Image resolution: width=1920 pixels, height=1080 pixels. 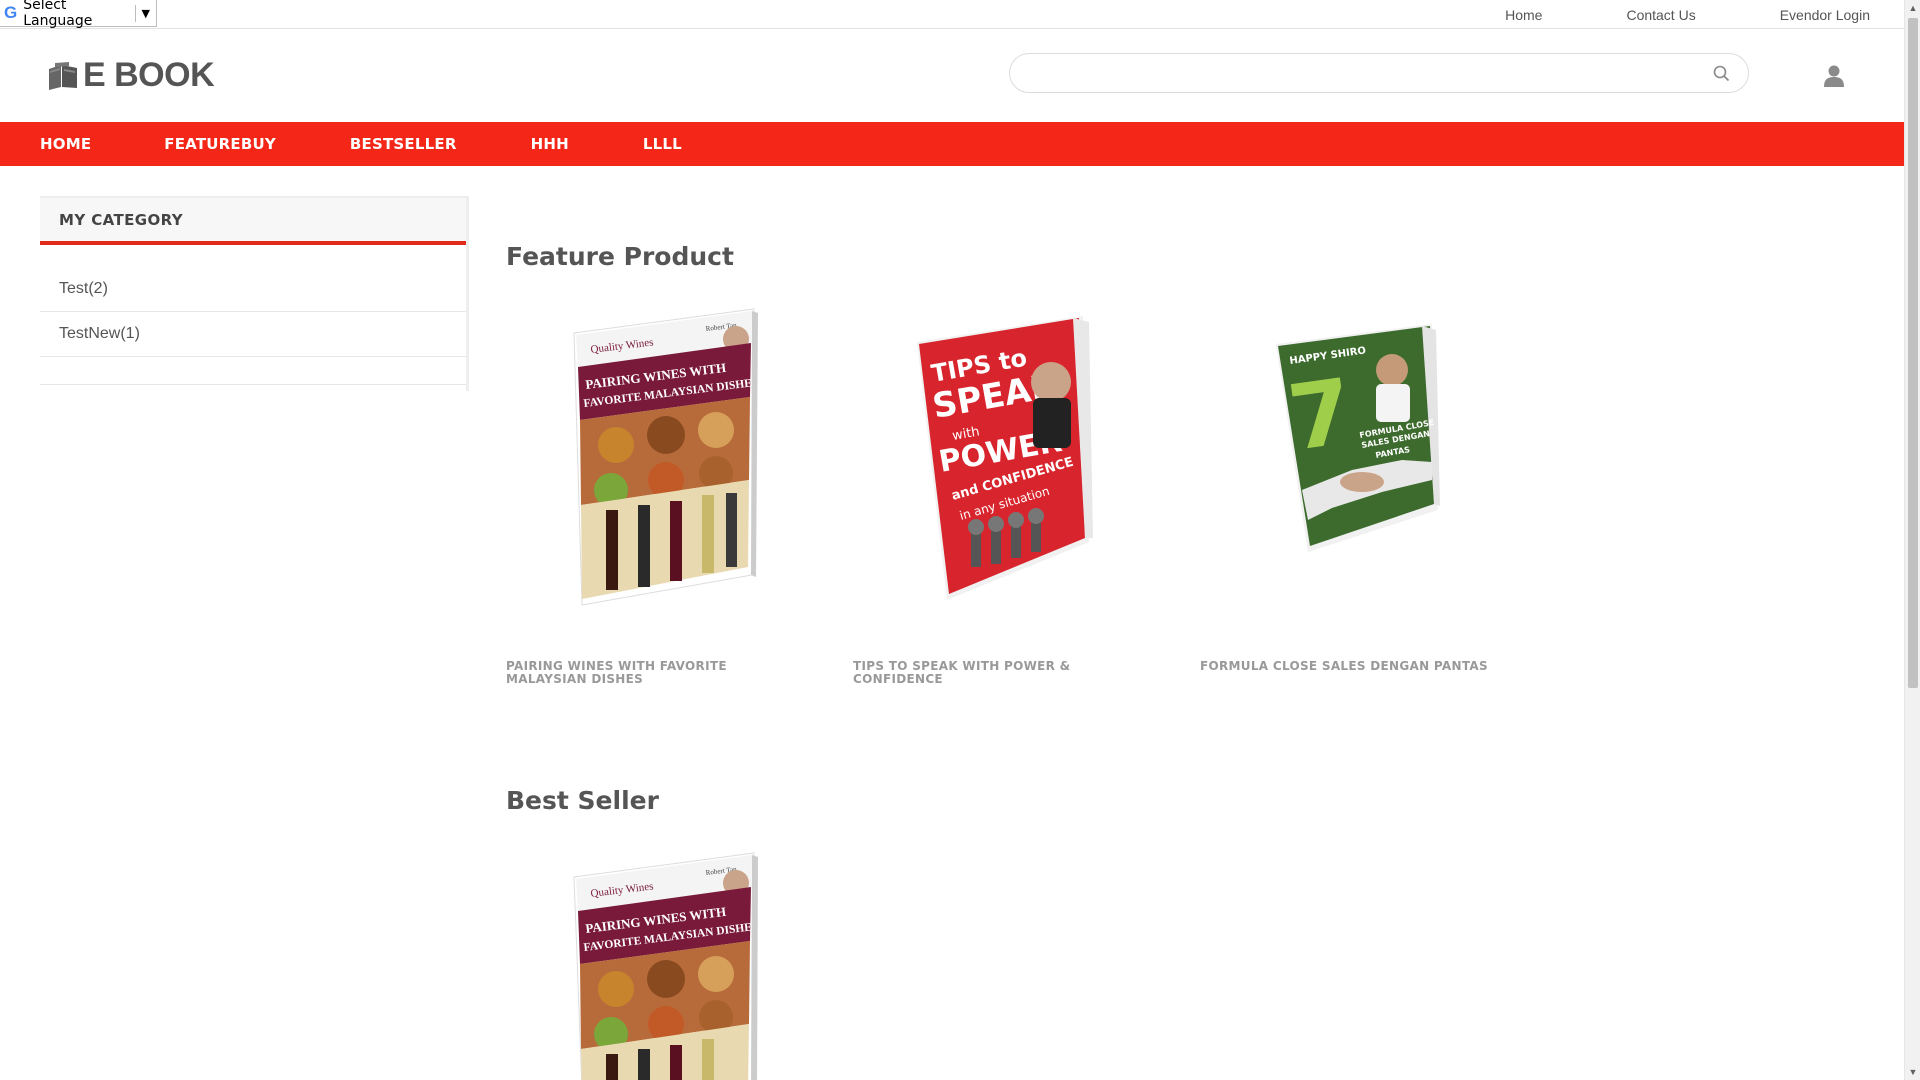 What do you see at coordinates (1721, 73) in the screenshot?
I see `search-icon` at bounding box center [1721, 73].